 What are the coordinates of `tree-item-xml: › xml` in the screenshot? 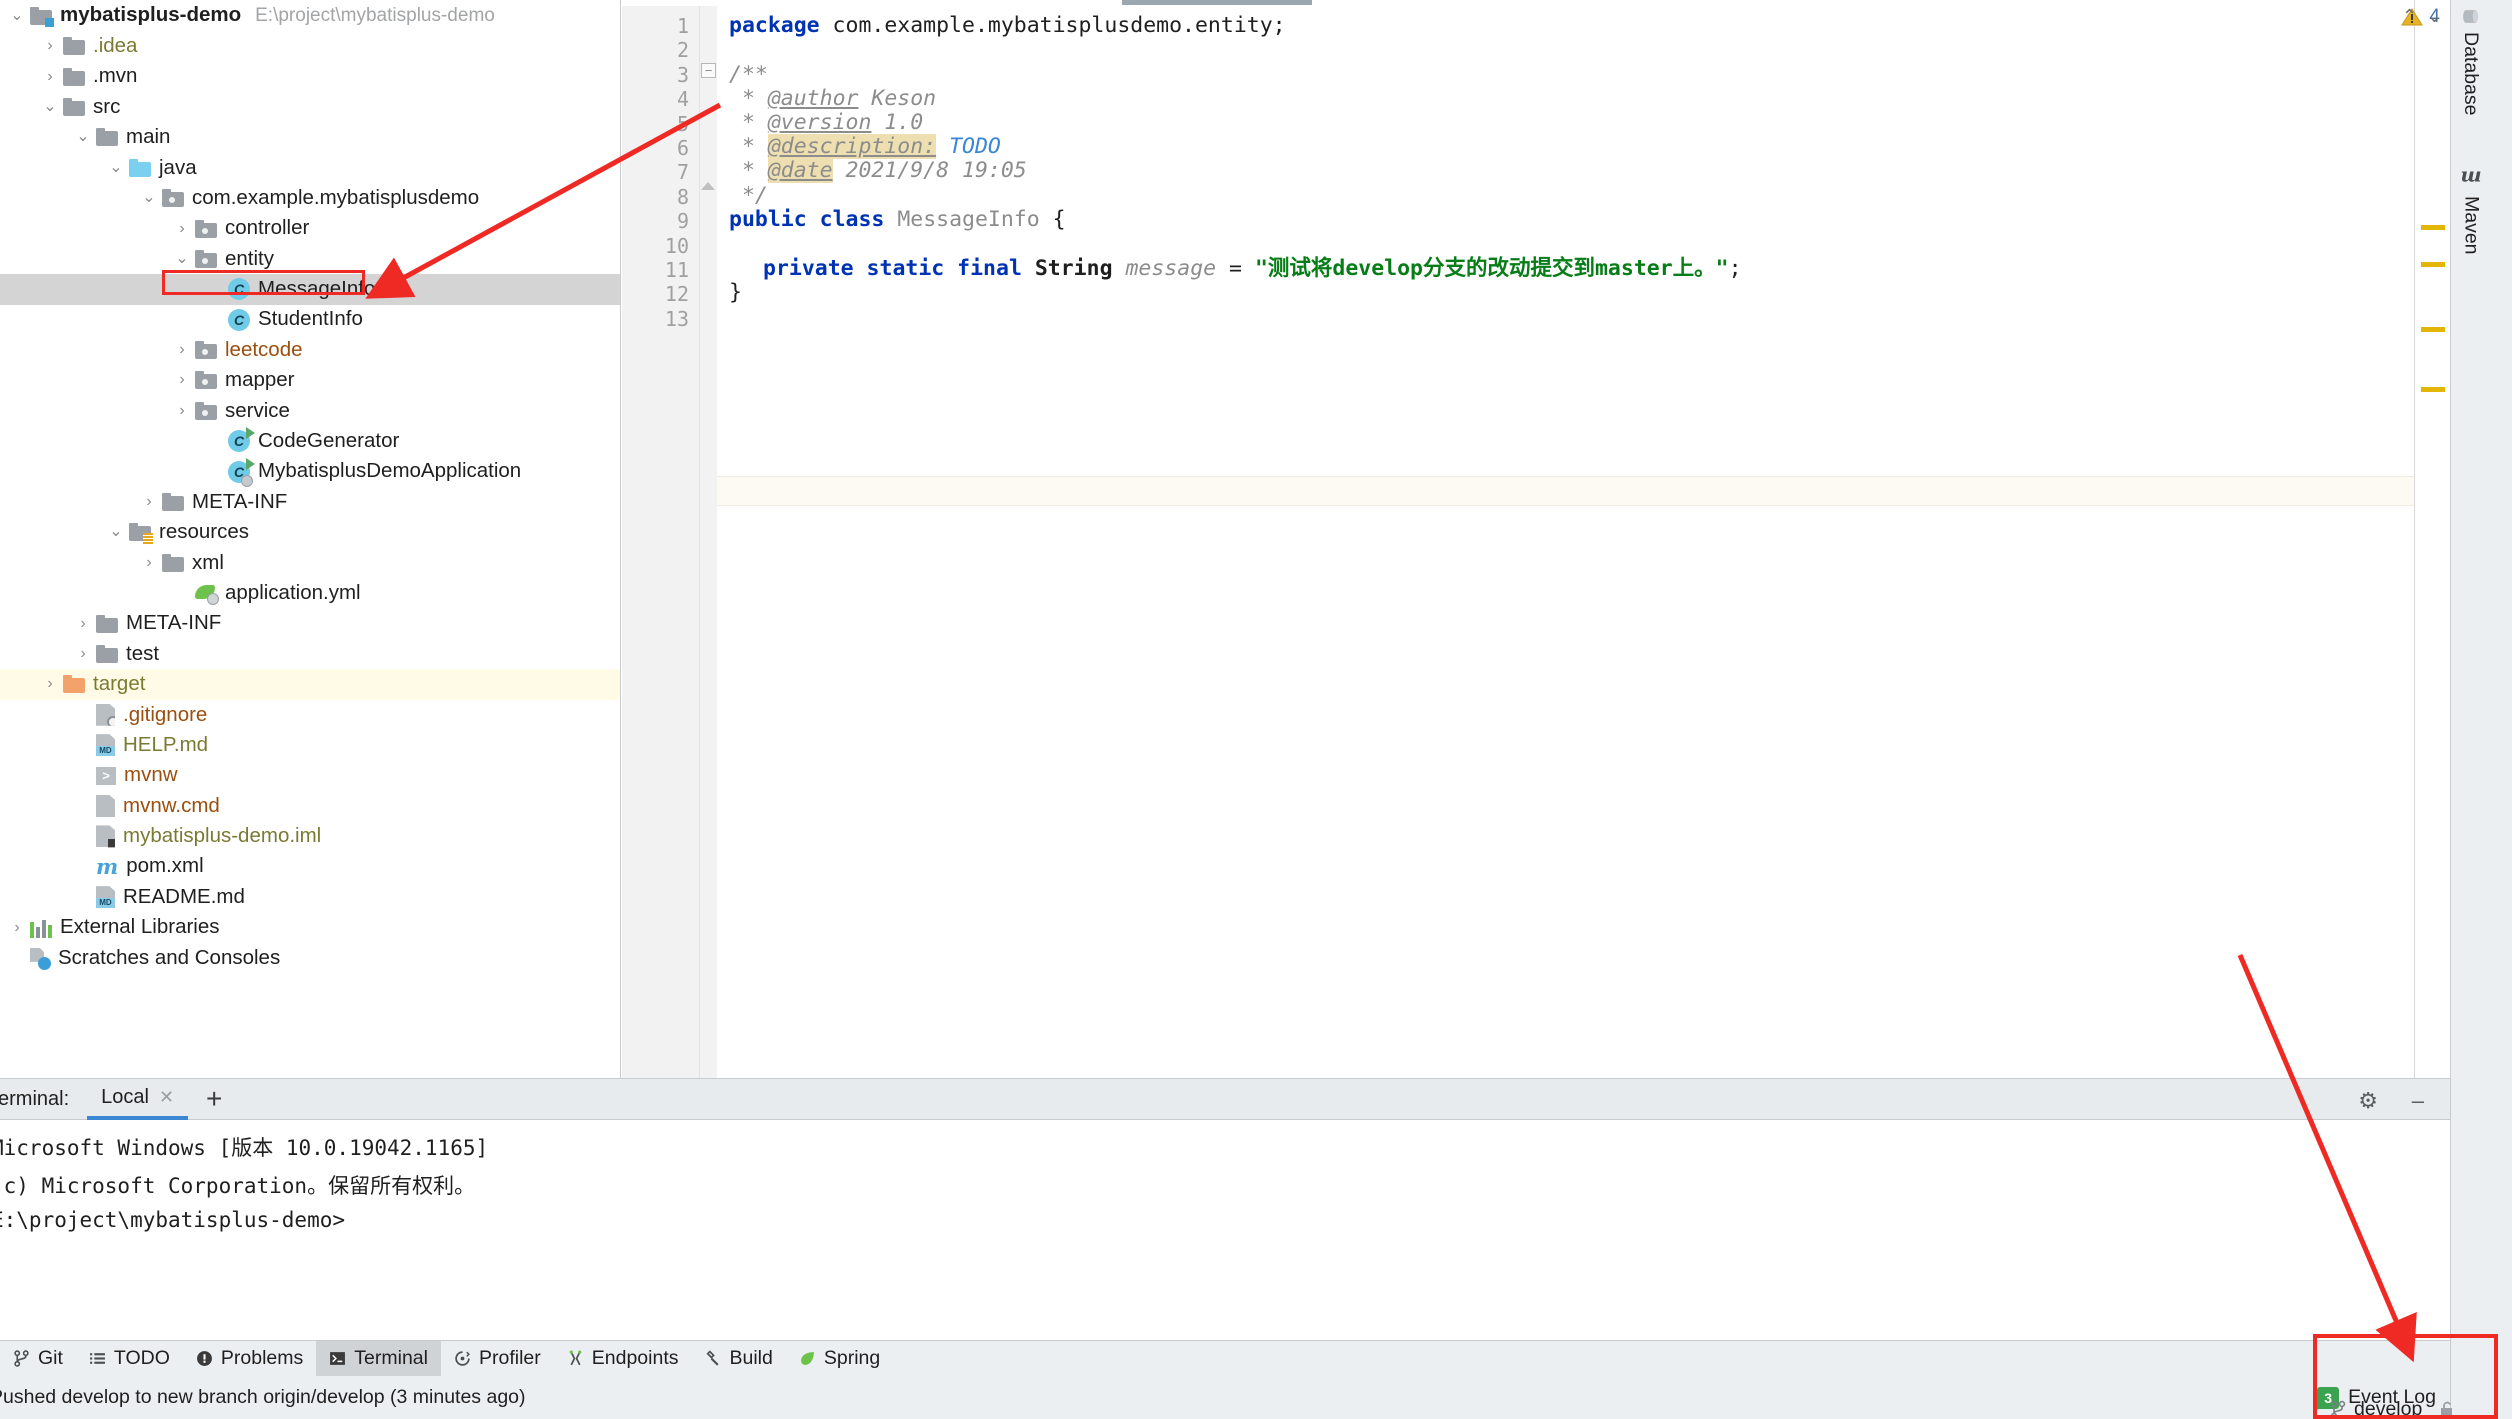 It's located at (310, 563).